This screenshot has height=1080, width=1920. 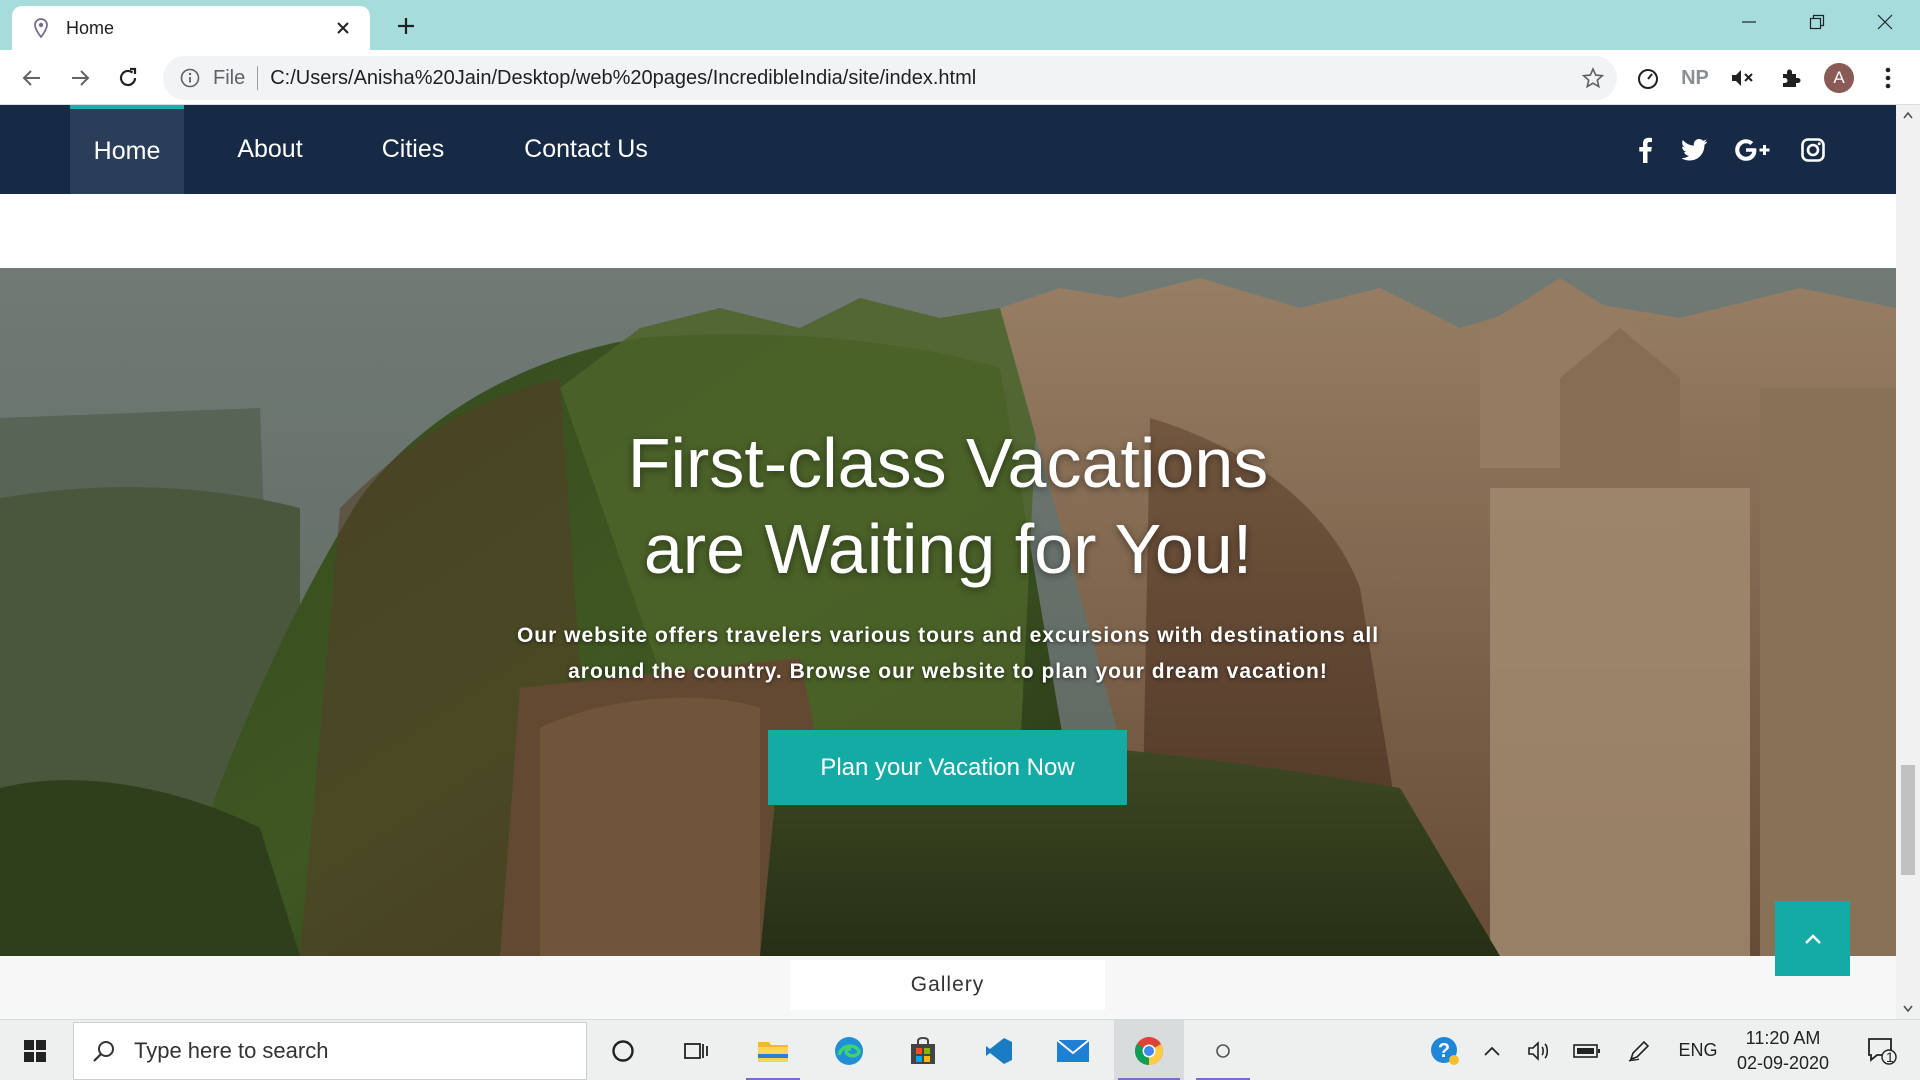 What do you see at coordinates (103, 1051) in the screenshot?
I see `search-icon` at bounding box center [103, 1051].